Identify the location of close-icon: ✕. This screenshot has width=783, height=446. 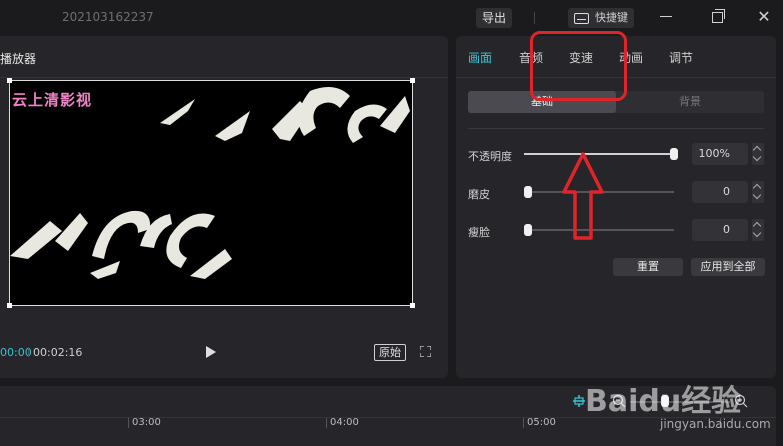
(764, 17).